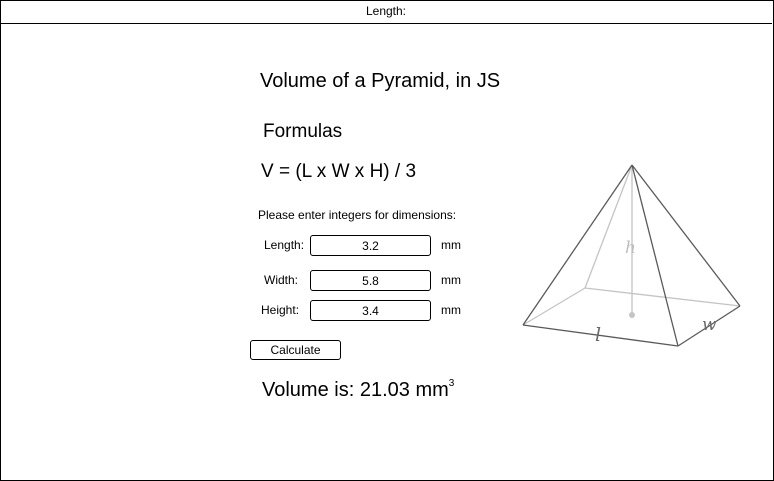  What do you see at coordinates (451, 310) in the screenshot?
I see `height-unit: mm` at bounding box center [451, 310].